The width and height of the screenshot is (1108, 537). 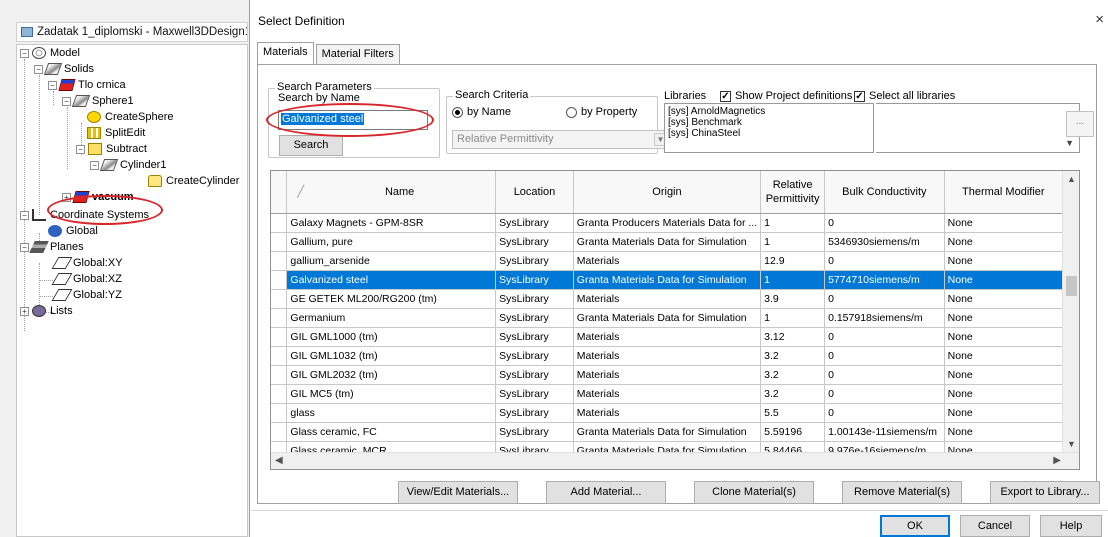 What do you see at coordinates (52, 247) in the screenshot?
I see `tree-node-planes: − Planes` at bounding box center [52, 247].